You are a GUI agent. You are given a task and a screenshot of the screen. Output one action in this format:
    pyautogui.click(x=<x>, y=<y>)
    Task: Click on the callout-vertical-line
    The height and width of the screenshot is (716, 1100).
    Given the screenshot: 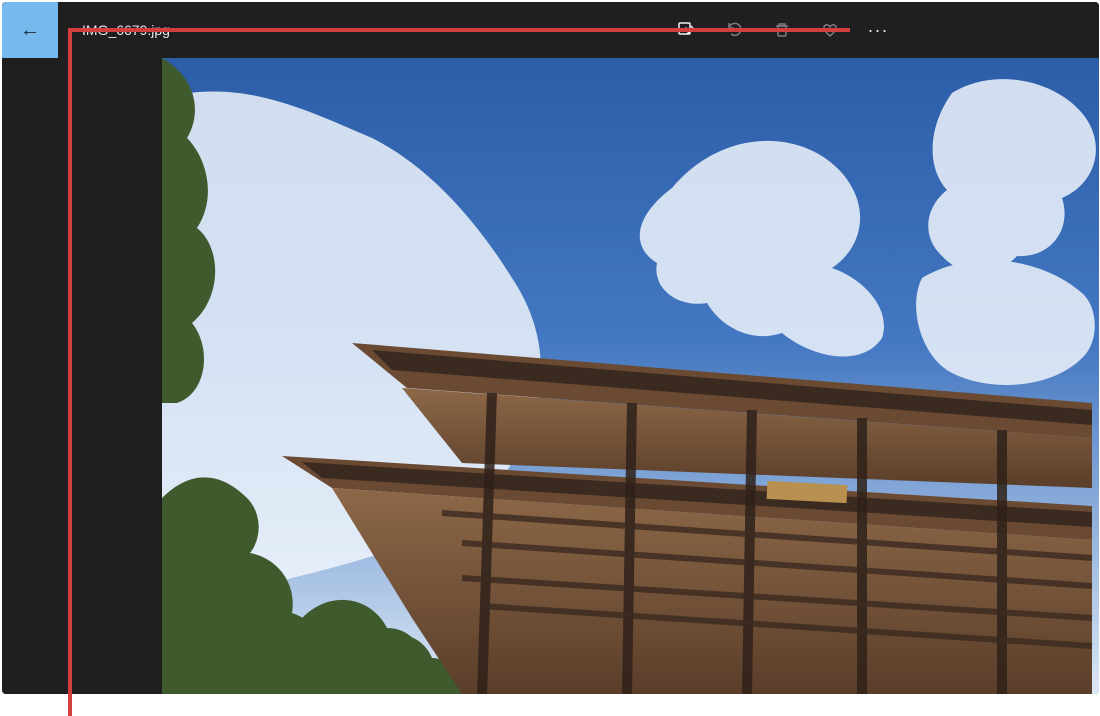 What is the action you would take?
    pyautogui.click(x=70, y=372)
    